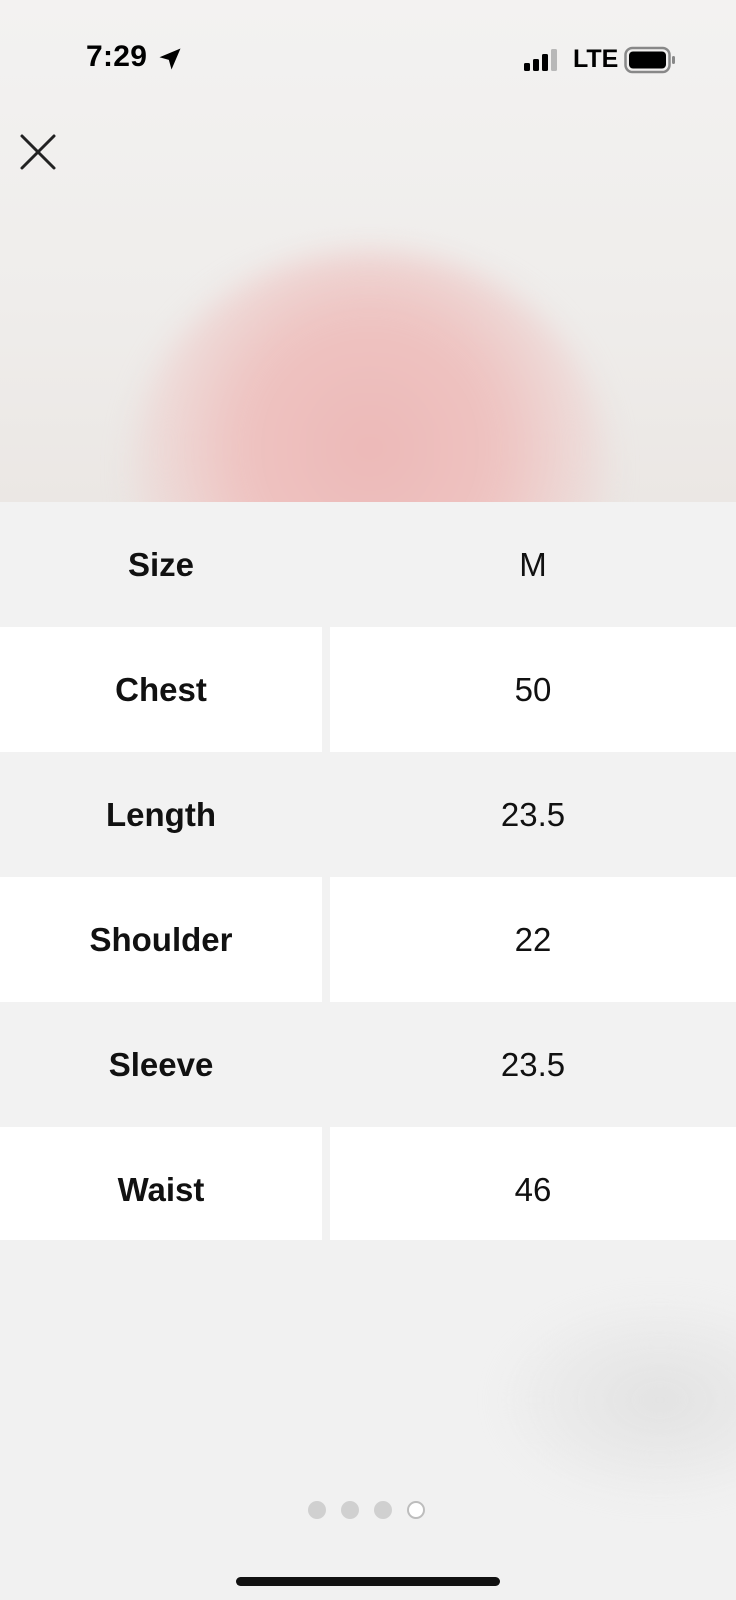  I want to click on table-row: Waist 46, so click(368, 1189).